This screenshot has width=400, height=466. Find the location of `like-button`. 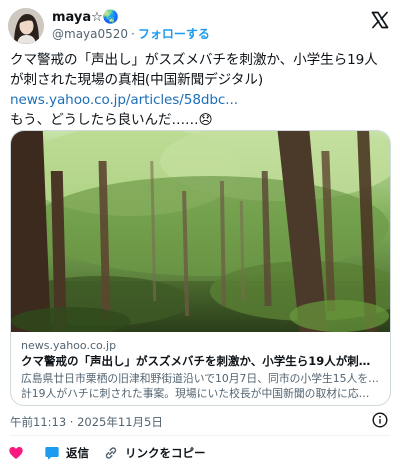

like-button is located at coordinates (19, 453).